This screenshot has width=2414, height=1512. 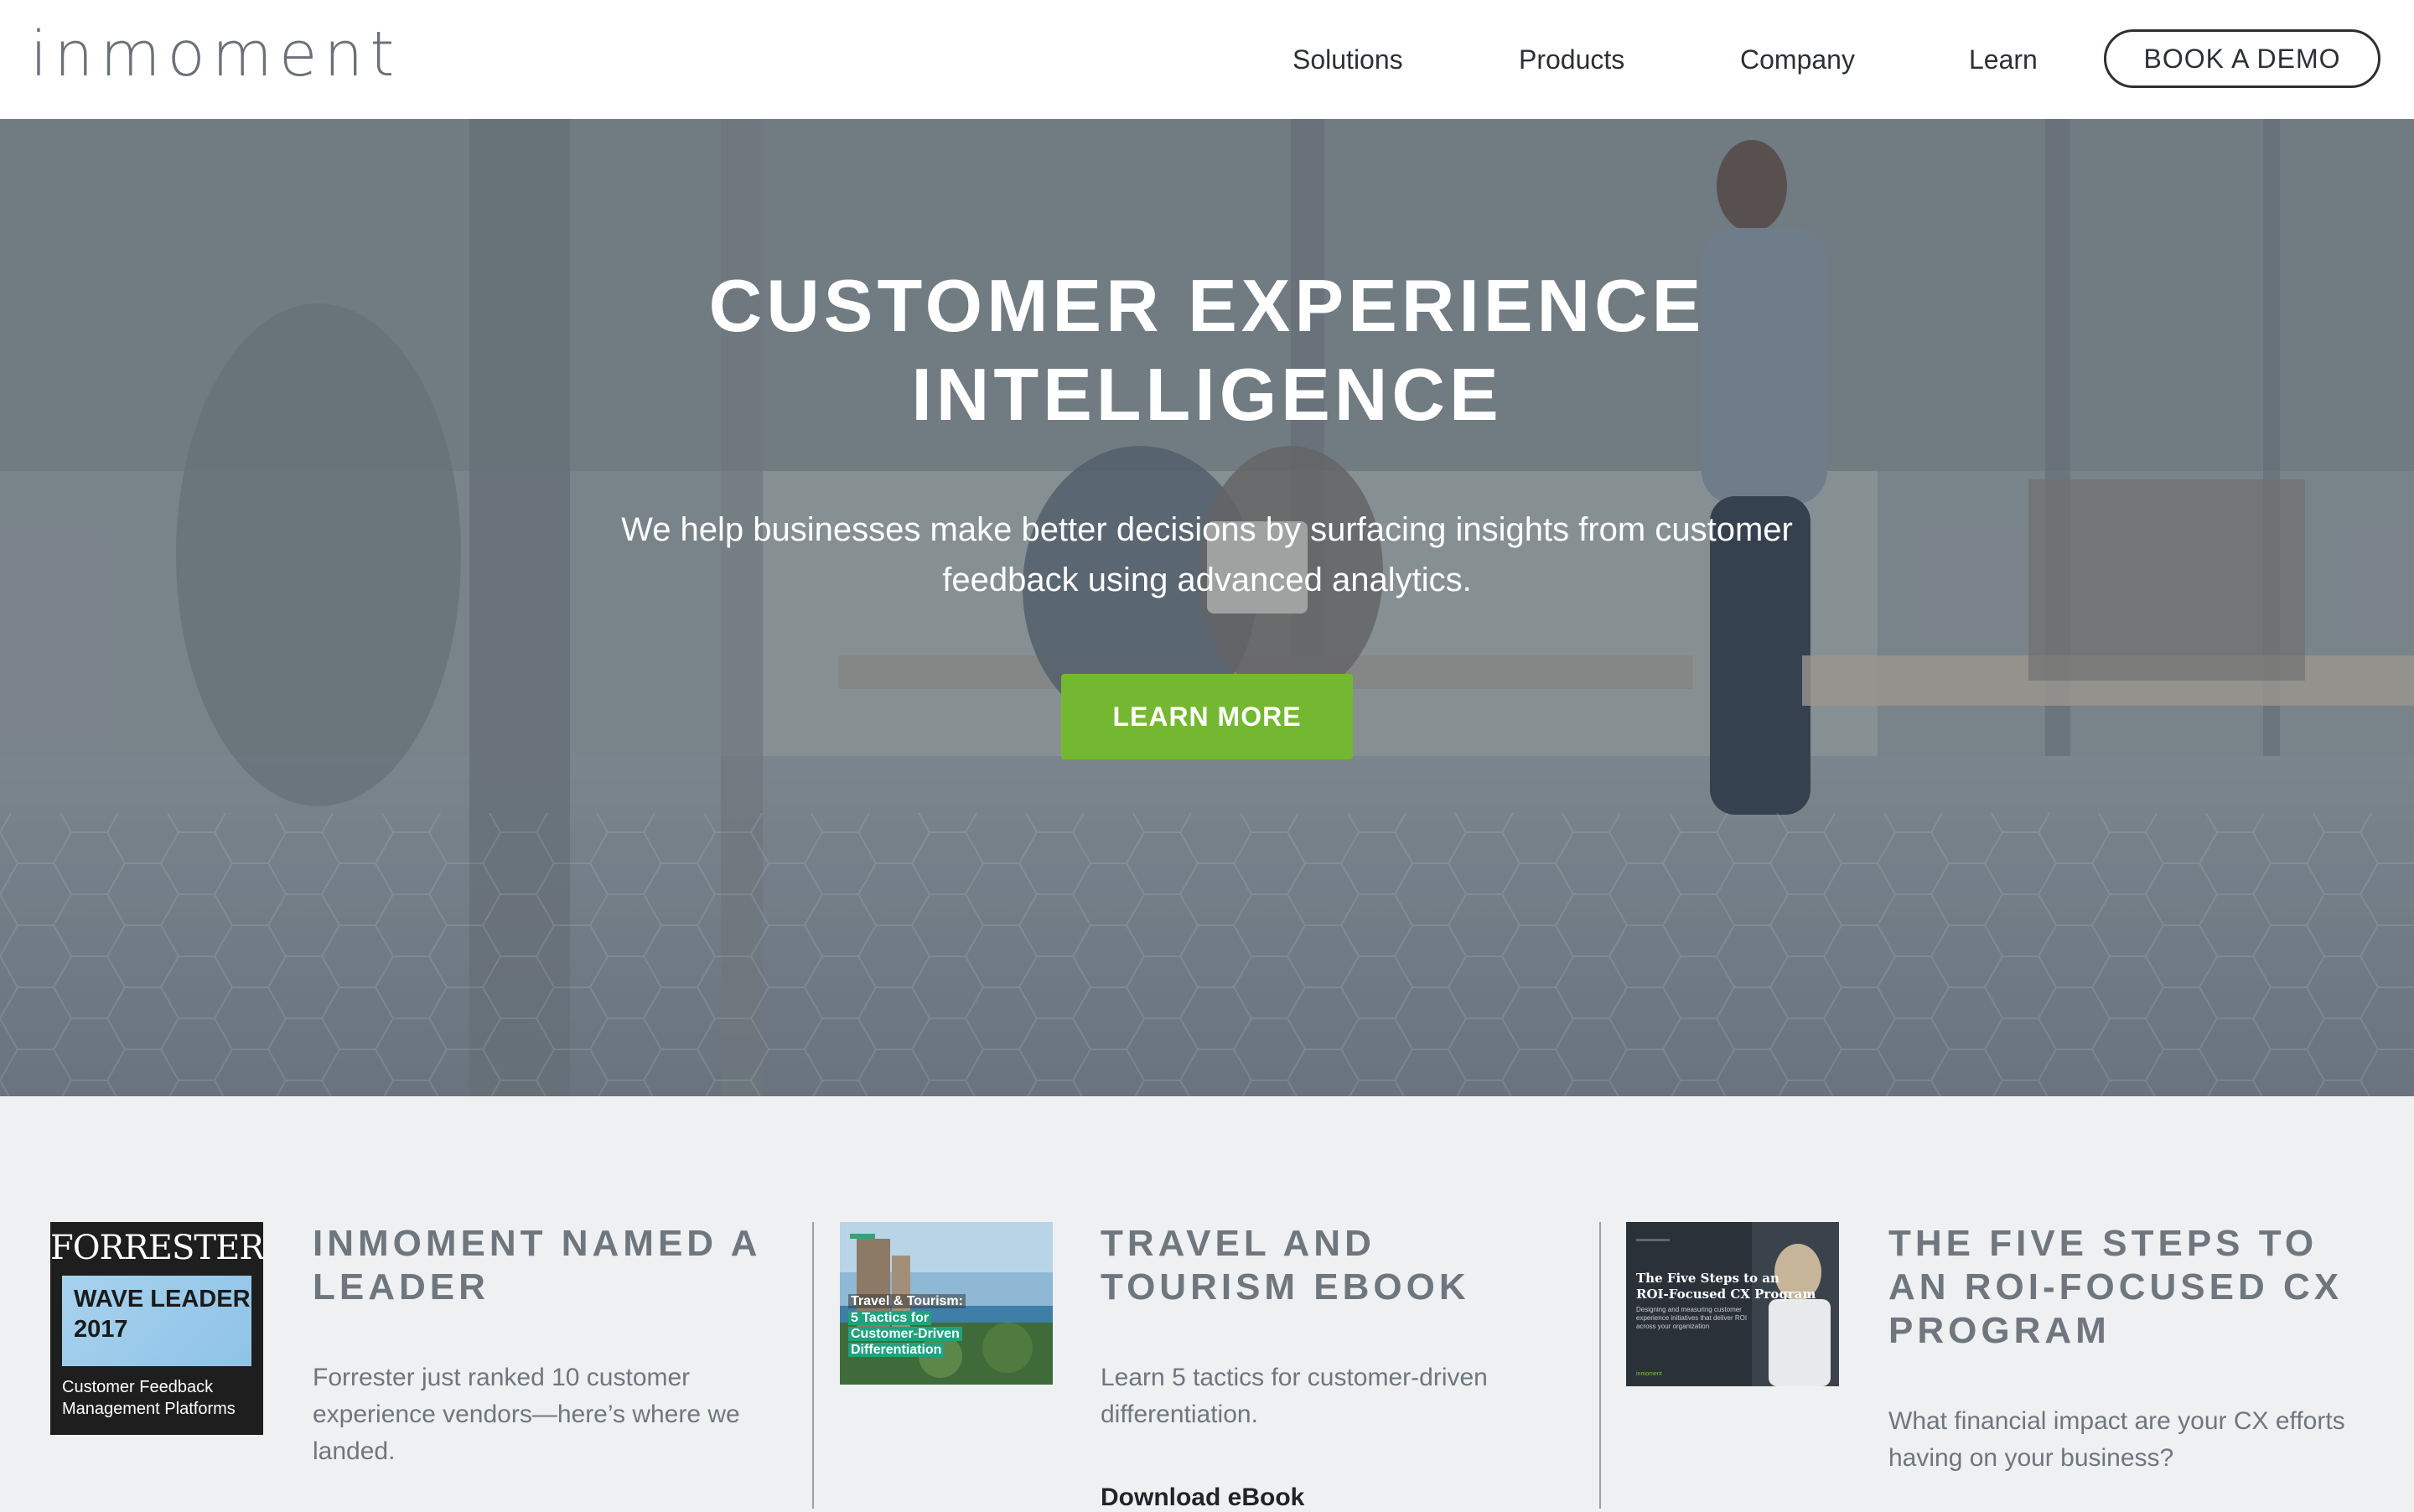 What do you see at coordinates (2242, 58) in the screenshot?
I see `book-demo-button: BOOK A DEMO` at bounding box center [2242, 58].